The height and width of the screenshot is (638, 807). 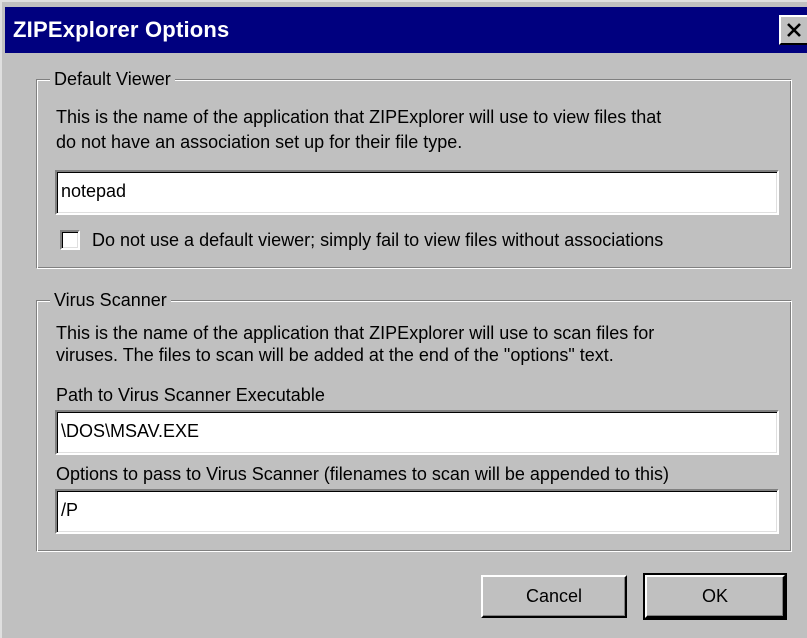 What do you see at coordinates (417, 432) in the screenshot?
I see `scanner-path-input: \DOS\MSAV.EXE` at bounding box center [417, 432].